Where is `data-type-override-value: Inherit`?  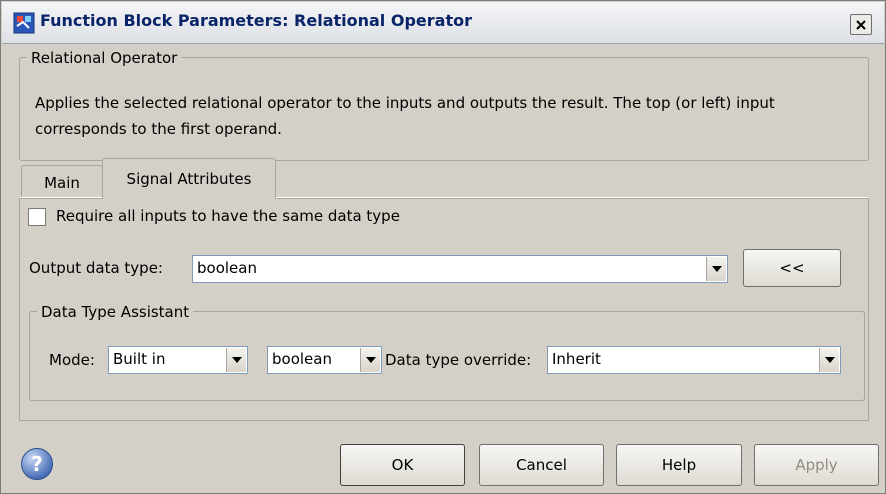
data-type-override-value: Inherit is located at coordinates (576, 359).